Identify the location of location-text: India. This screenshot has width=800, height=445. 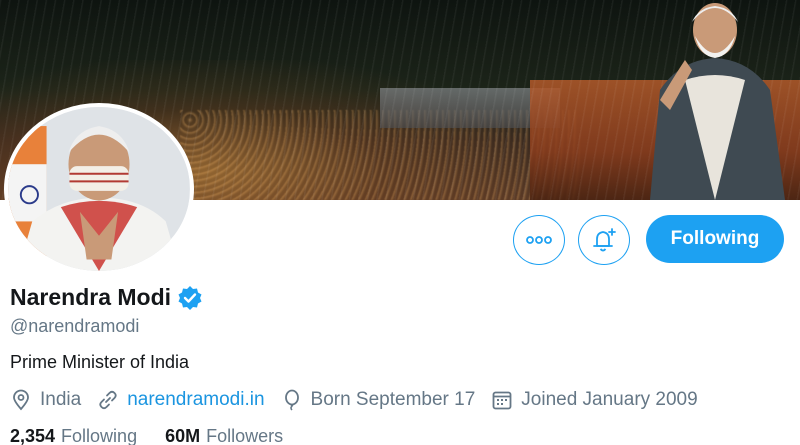
(61, 399).